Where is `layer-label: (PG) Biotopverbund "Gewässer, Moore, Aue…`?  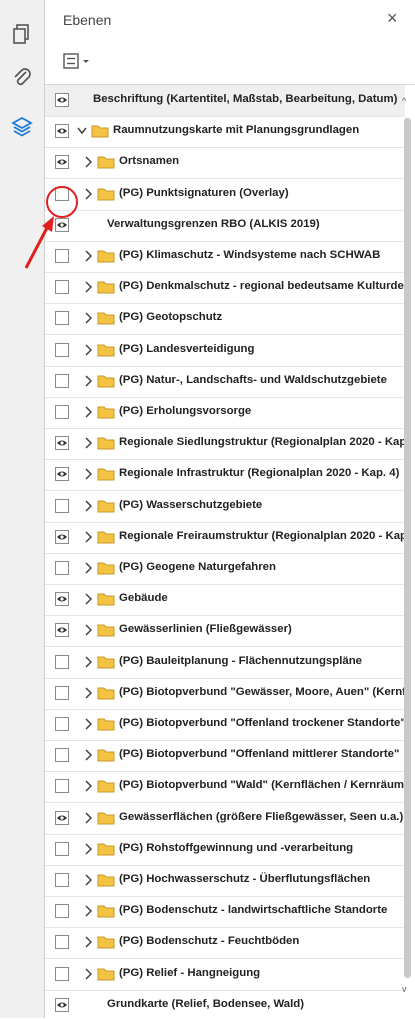 layer-label: (PG) Biotopverbund "Gewässer, Moore, Aue… is located at coordinates (262, 691).